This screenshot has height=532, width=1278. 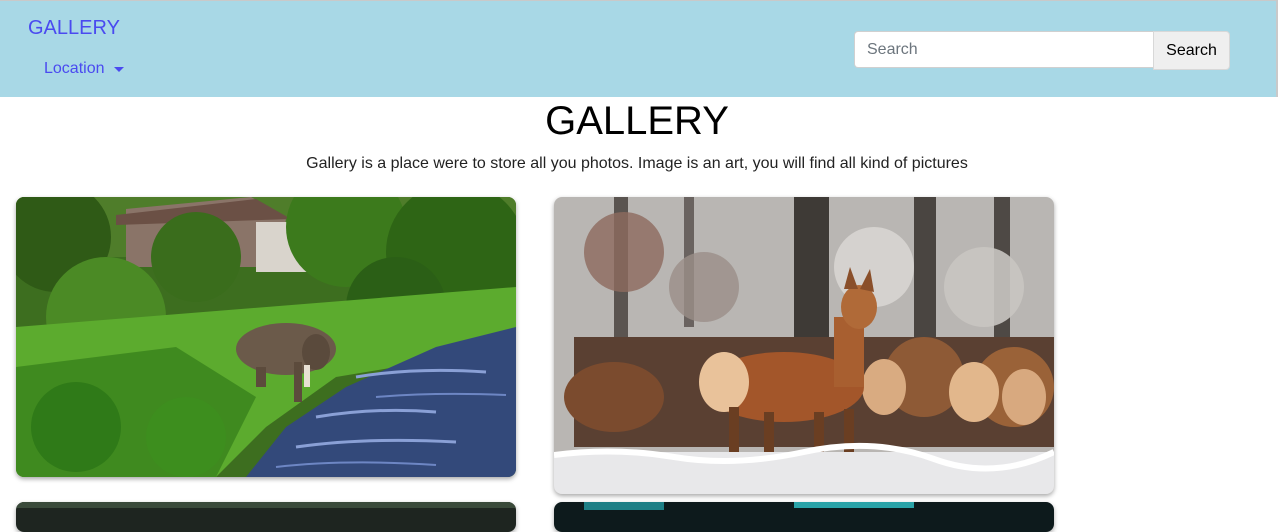 I want to click on search-button: Search, so click(x=1191, y=50).